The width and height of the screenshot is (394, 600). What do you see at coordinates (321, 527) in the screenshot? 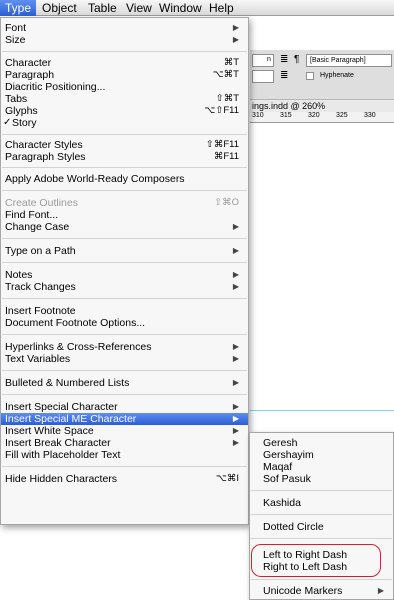
I see `submenu-item-dotted-circle: Dotted Circle` at bounding box center [321, 527].